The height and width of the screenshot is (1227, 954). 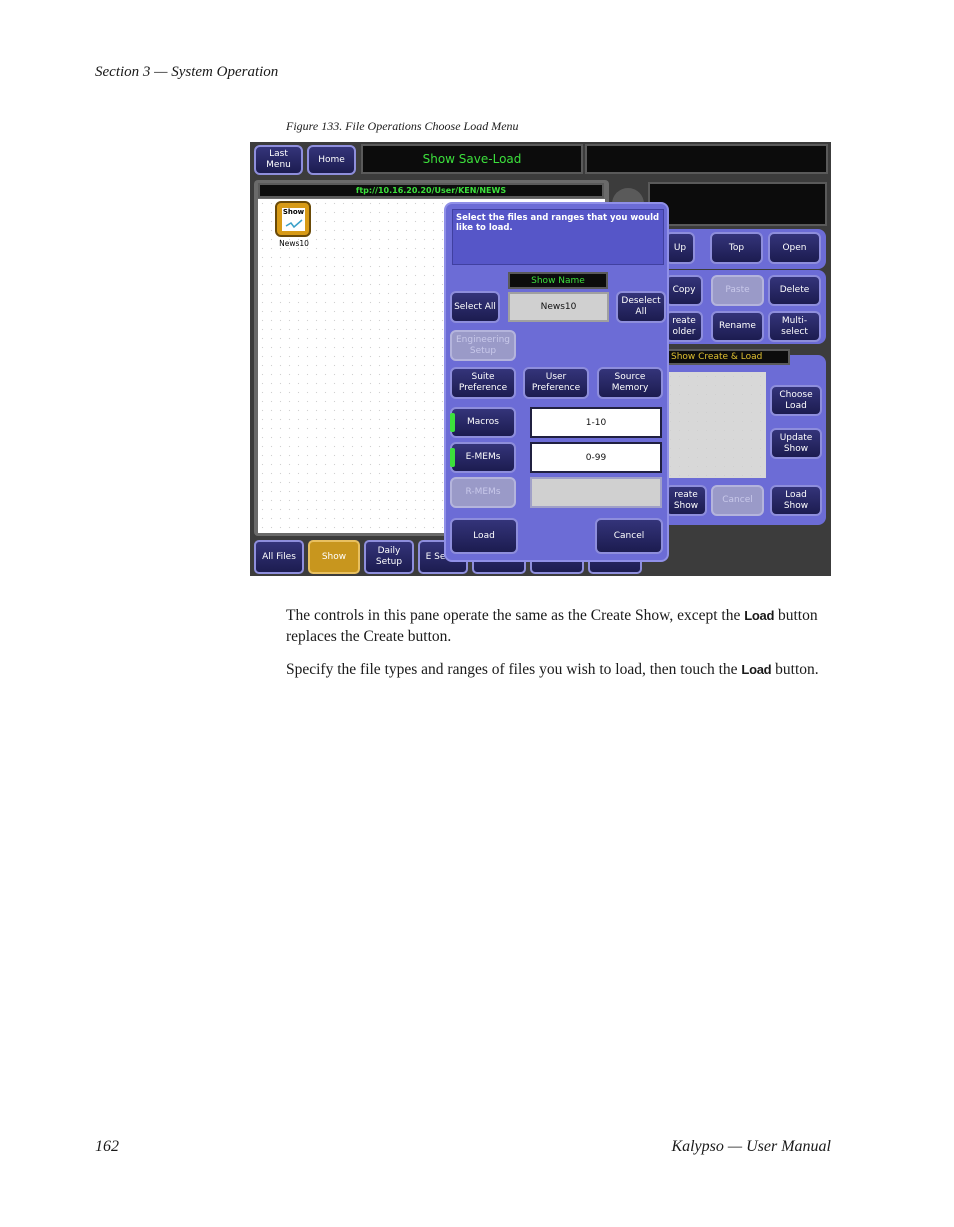 What do you see at coordinates (641, 307) in the screenshot?
I see `deselect-all-button: Deselect All` at bounding box center [641, 307].